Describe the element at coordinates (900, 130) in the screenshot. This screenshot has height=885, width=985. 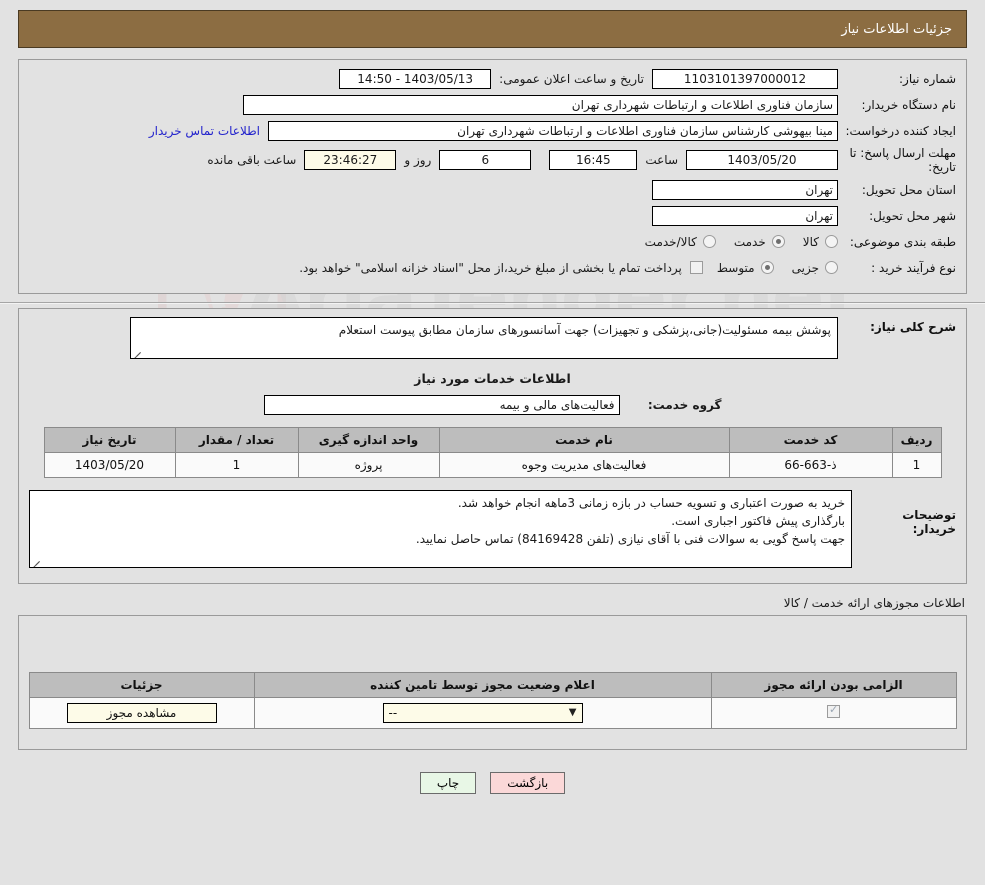
I see `requester-label: ایجاد کننده درخواست:` at that location.